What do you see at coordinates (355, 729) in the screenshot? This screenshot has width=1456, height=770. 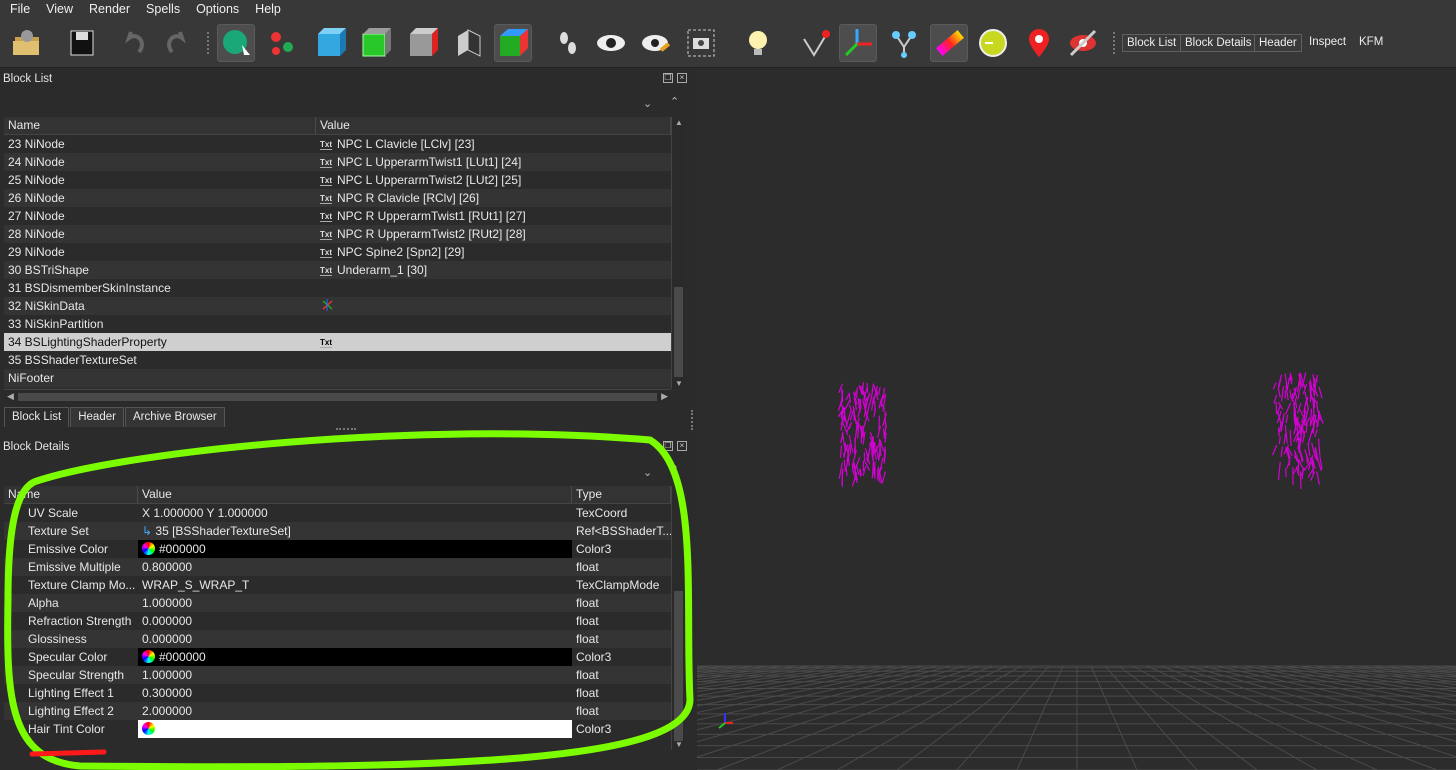 I see `field-value` at bounding box center [355, 729].